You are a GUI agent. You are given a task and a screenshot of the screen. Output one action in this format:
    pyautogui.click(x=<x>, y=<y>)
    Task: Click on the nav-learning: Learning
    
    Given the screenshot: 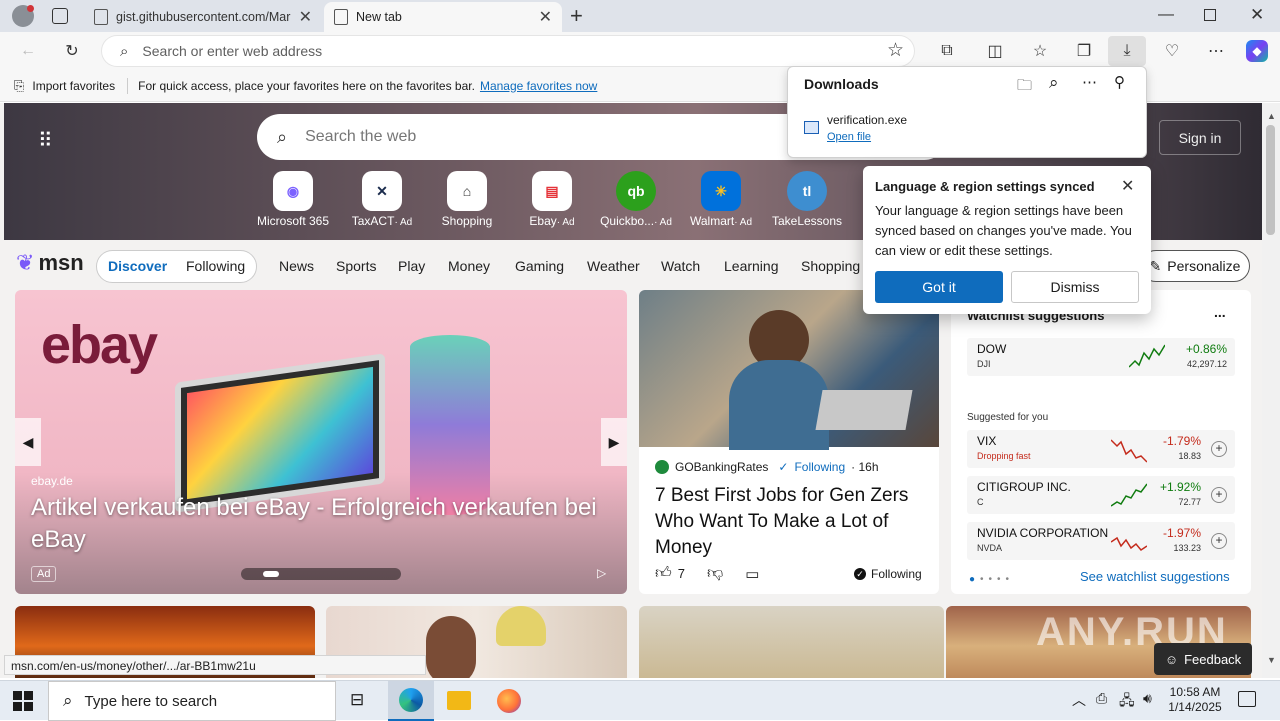 What is the action you would take?
    pyautogui.click(x=751, y=266)
    